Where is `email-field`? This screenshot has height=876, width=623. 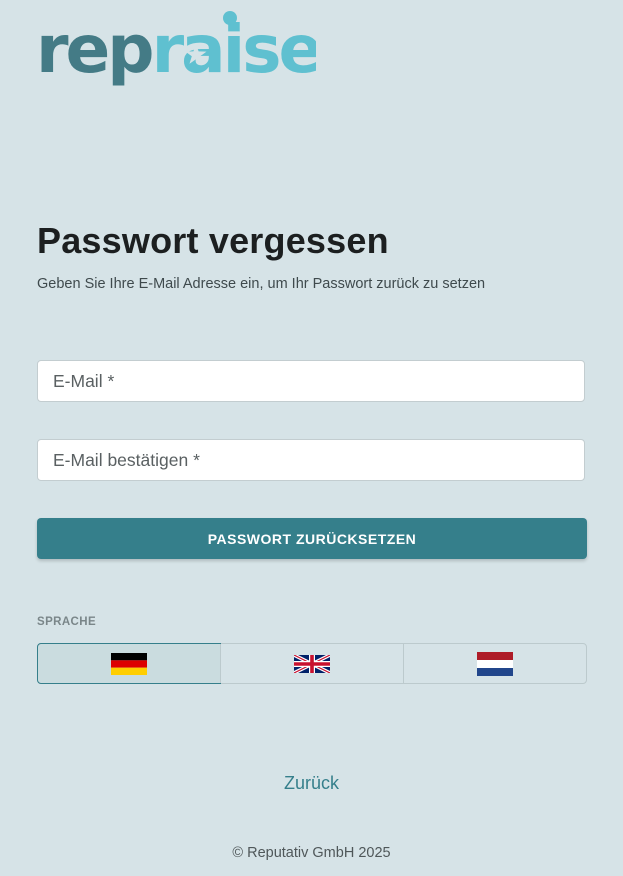
email-field is located at coordinates (311, 381).